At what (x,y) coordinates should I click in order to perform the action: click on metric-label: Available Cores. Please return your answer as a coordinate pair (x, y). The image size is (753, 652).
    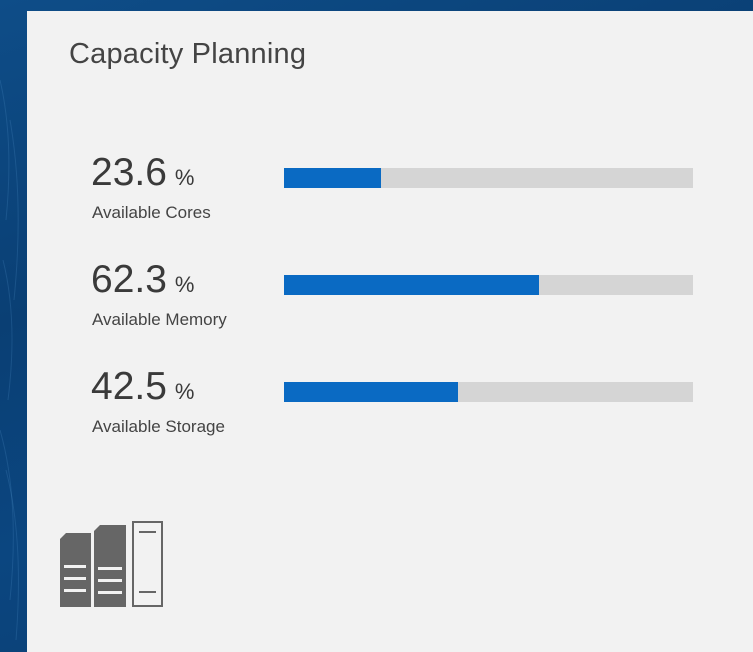
    Looking at the image, I should click on (151, 212).